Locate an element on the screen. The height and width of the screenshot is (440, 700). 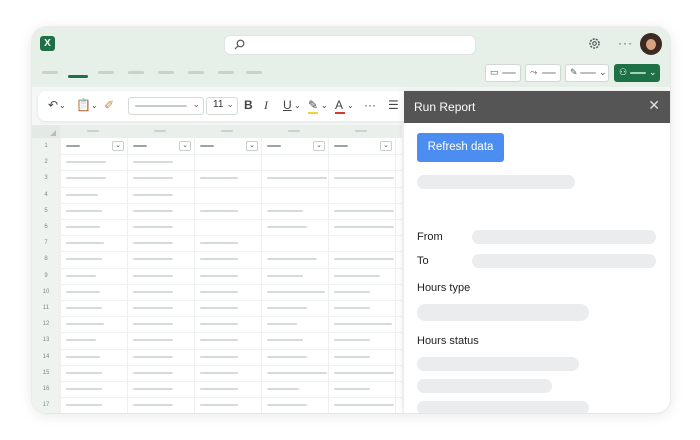
row-number: 10 is located at coordinates (46, 292).